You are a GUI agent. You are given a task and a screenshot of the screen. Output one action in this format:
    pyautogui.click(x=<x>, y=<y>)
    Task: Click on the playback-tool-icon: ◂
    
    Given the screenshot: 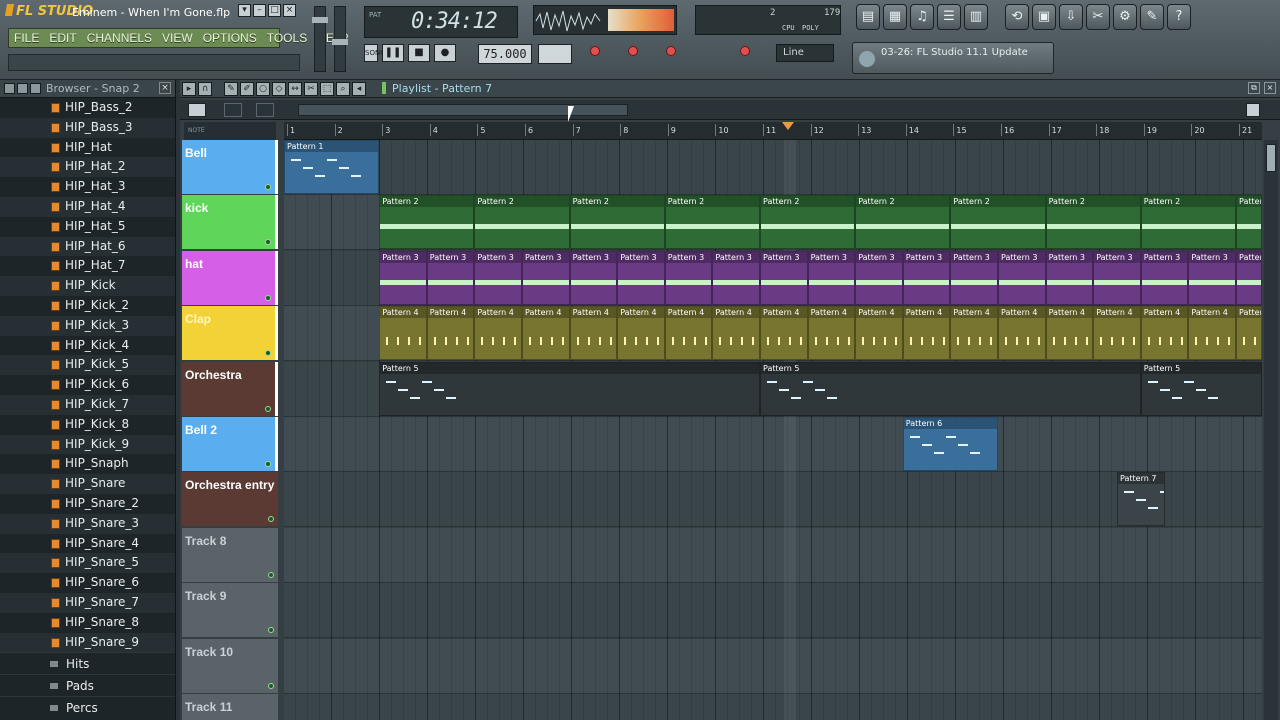 What is the action you would take?
    pyautogui.click(x=359, y=89)
    